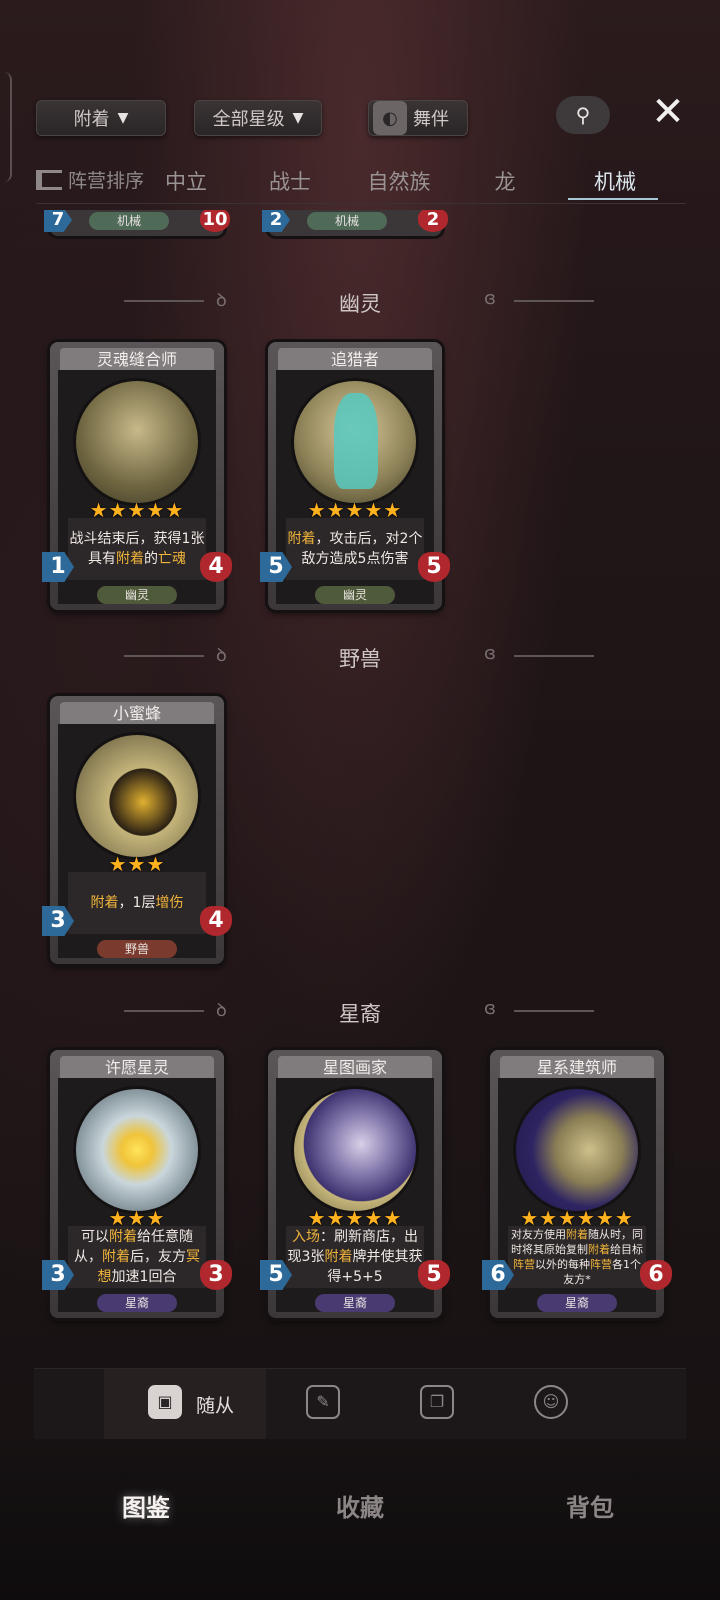 The image size is (720, 1600). Describe the element at coordinates (505, 181) in the screenshot. I see `tab-dragon: 龙` at that location.